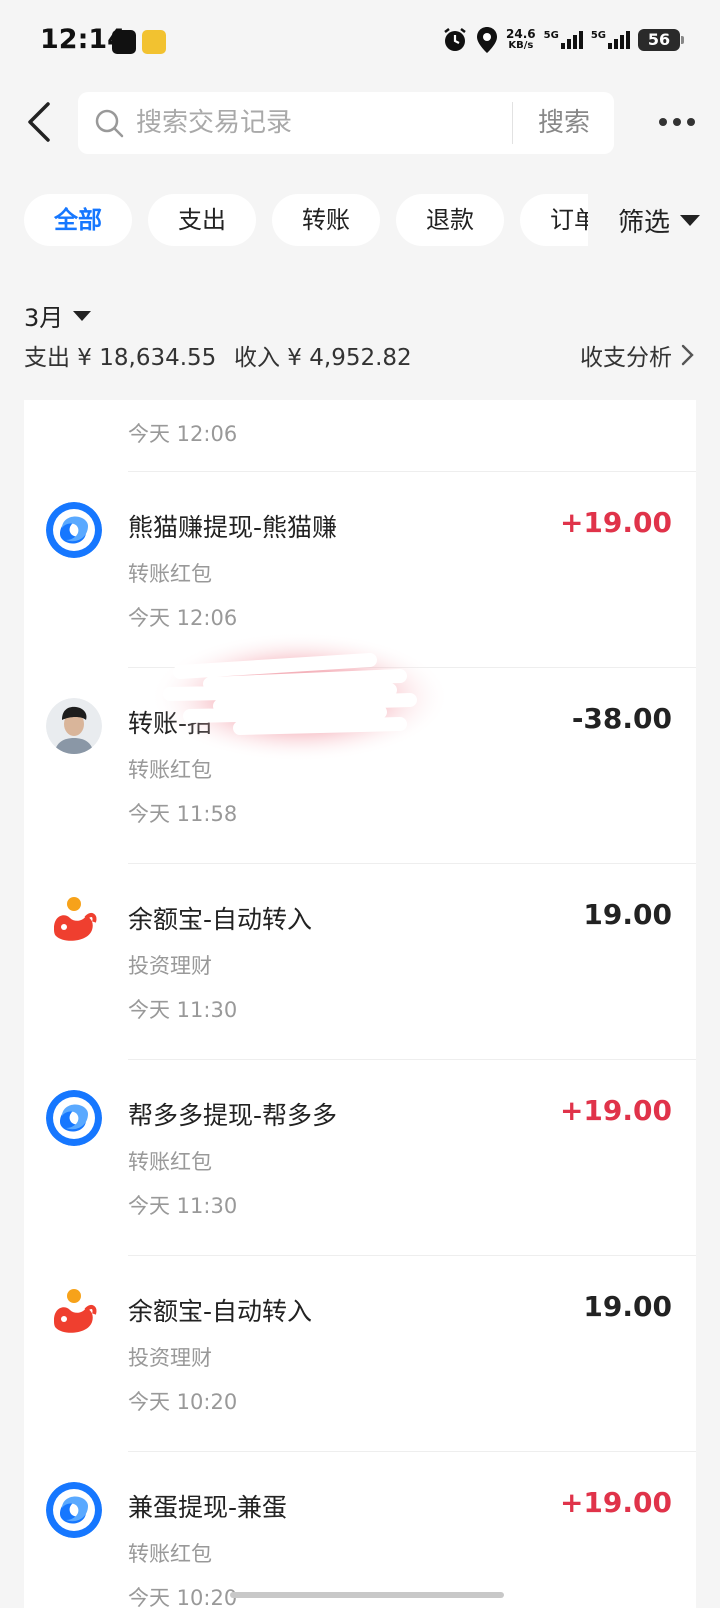  Describe the element at coordinates (360, 1354) in the screenshot. I see `list-item: 余额宝-自动转入 投资理财 今天 10:20 19.00` at that location.